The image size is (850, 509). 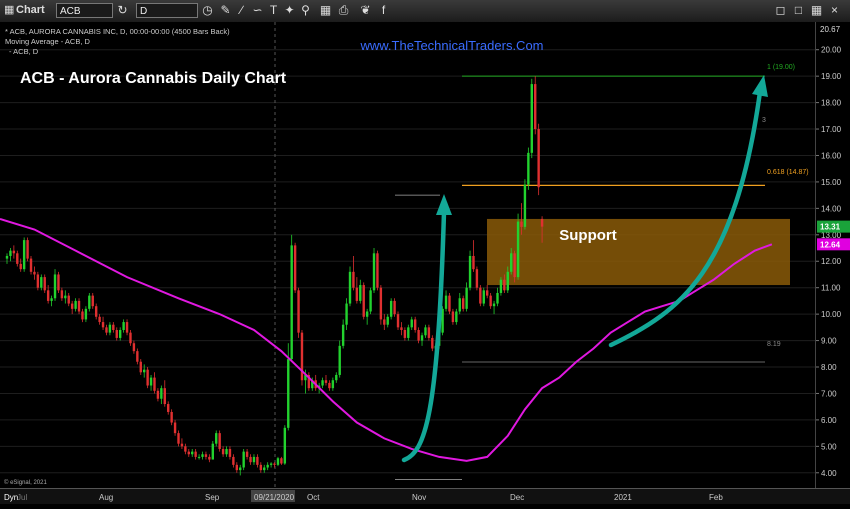 What do you see at coordinates (831, 103) in the screenshot?
I see `y-tick-label: 18.00` at bounding box center [831, 103].